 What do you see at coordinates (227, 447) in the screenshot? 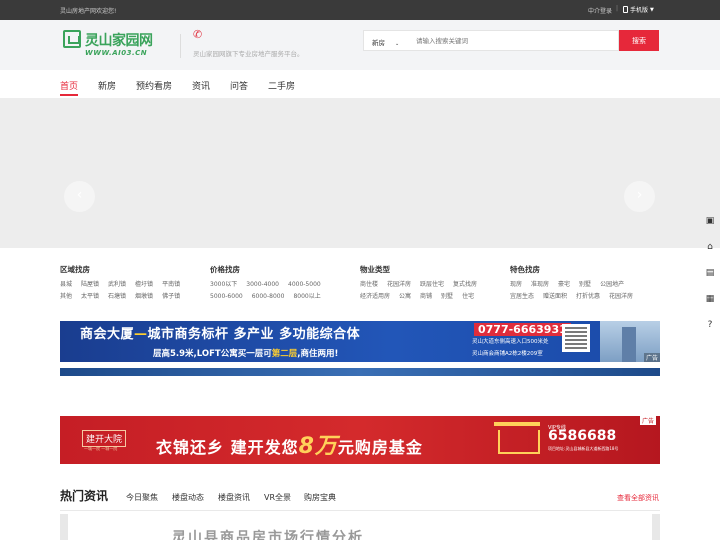
I see `ad-slogan-a: 衣锦还乡 建开发您` at bounding box center [227, 447].